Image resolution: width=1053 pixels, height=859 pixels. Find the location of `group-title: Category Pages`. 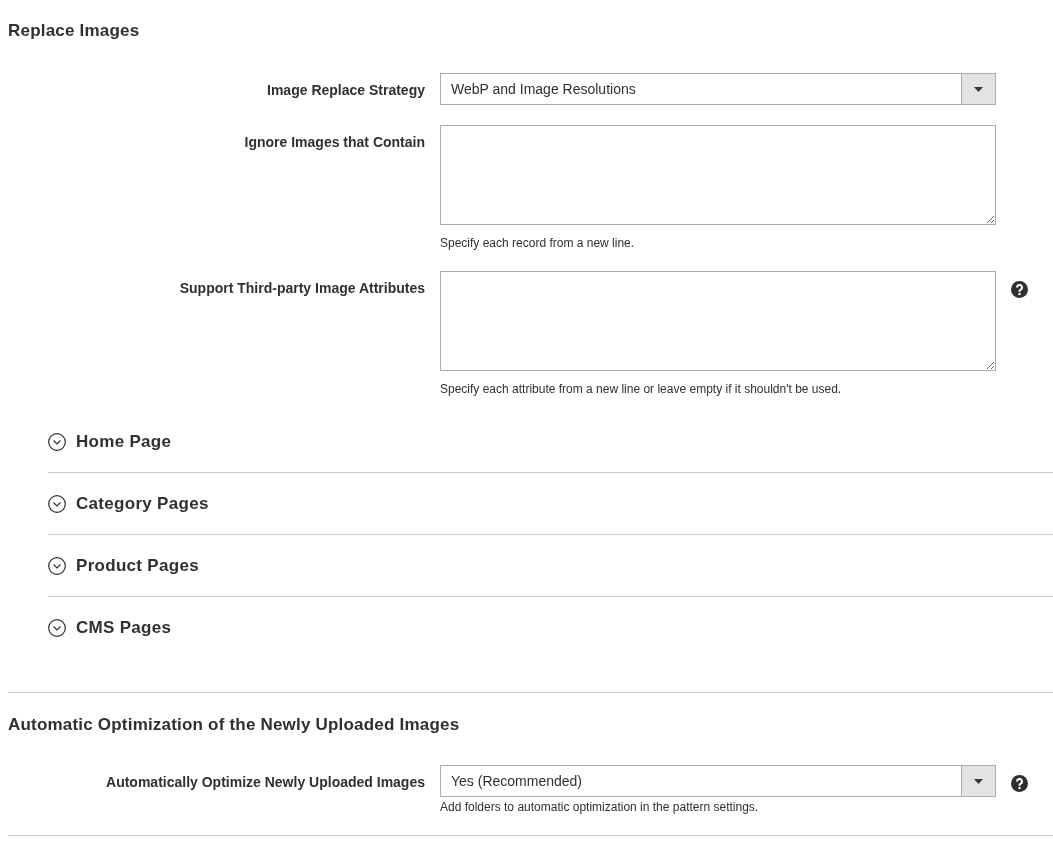

group-title: Category Pages is located at coordinates (142, 503).